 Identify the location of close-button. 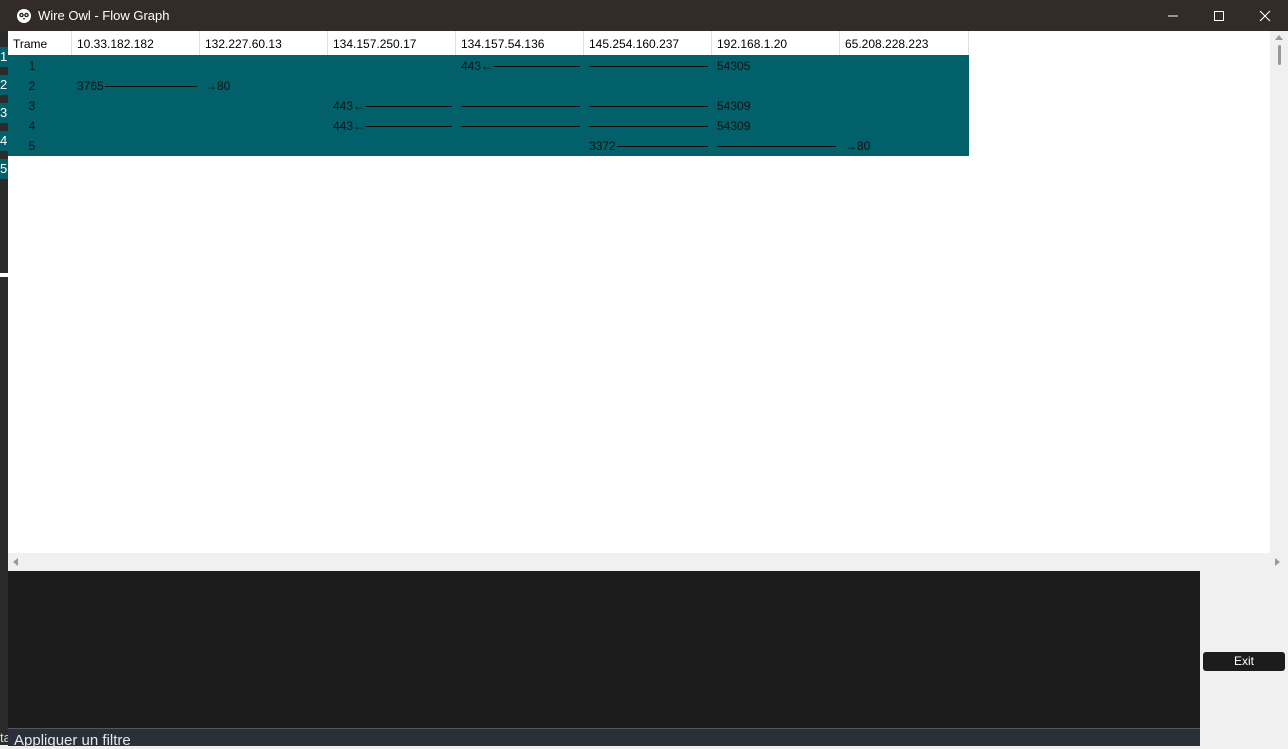
(1265, 15).